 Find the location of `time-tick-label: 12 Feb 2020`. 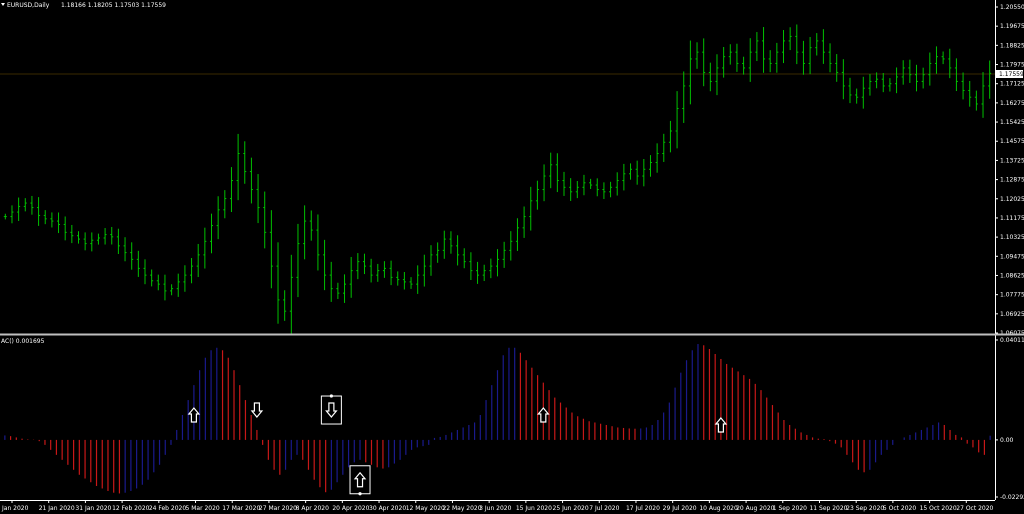

time-tick-label: 12 Feb 2020 is located at coordinates (131, 508).